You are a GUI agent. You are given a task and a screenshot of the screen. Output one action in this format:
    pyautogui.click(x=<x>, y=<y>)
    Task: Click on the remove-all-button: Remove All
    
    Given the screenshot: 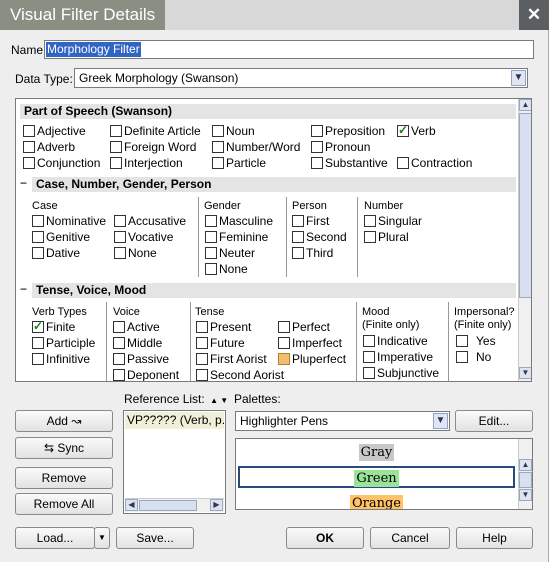 What is the action you would take?
    pyautogui.click(x=64, y=504)
    